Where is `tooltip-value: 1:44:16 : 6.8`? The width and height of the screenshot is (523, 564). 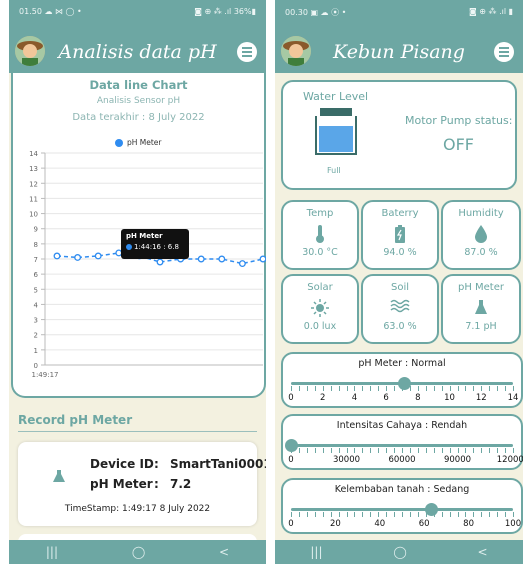 tooltip-value: 1:44:16 : 6.8 is located at coordinates (156, 247).